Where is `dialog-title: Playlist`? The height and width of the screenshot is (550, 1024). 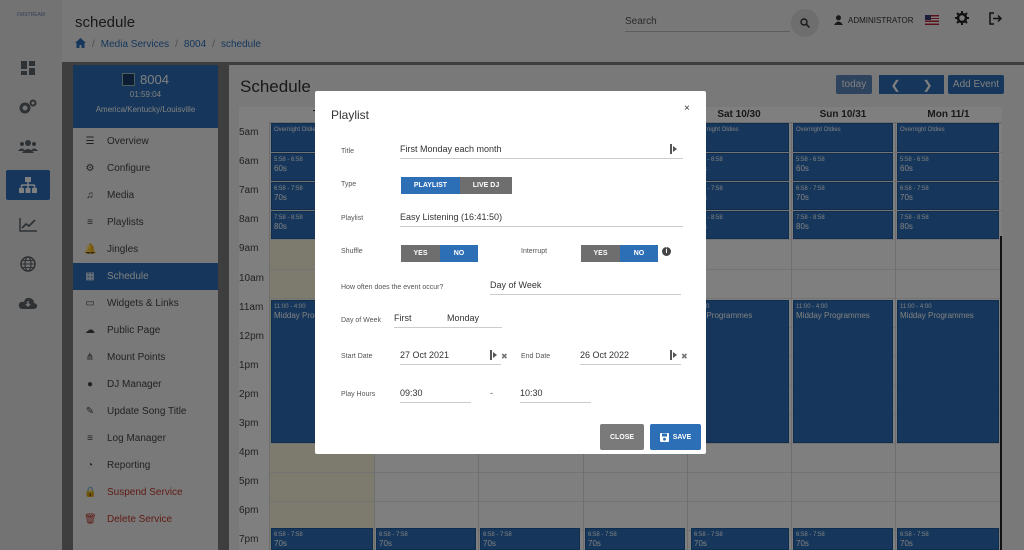 dialog-title: Playlist is located at coordinates (350, 115).